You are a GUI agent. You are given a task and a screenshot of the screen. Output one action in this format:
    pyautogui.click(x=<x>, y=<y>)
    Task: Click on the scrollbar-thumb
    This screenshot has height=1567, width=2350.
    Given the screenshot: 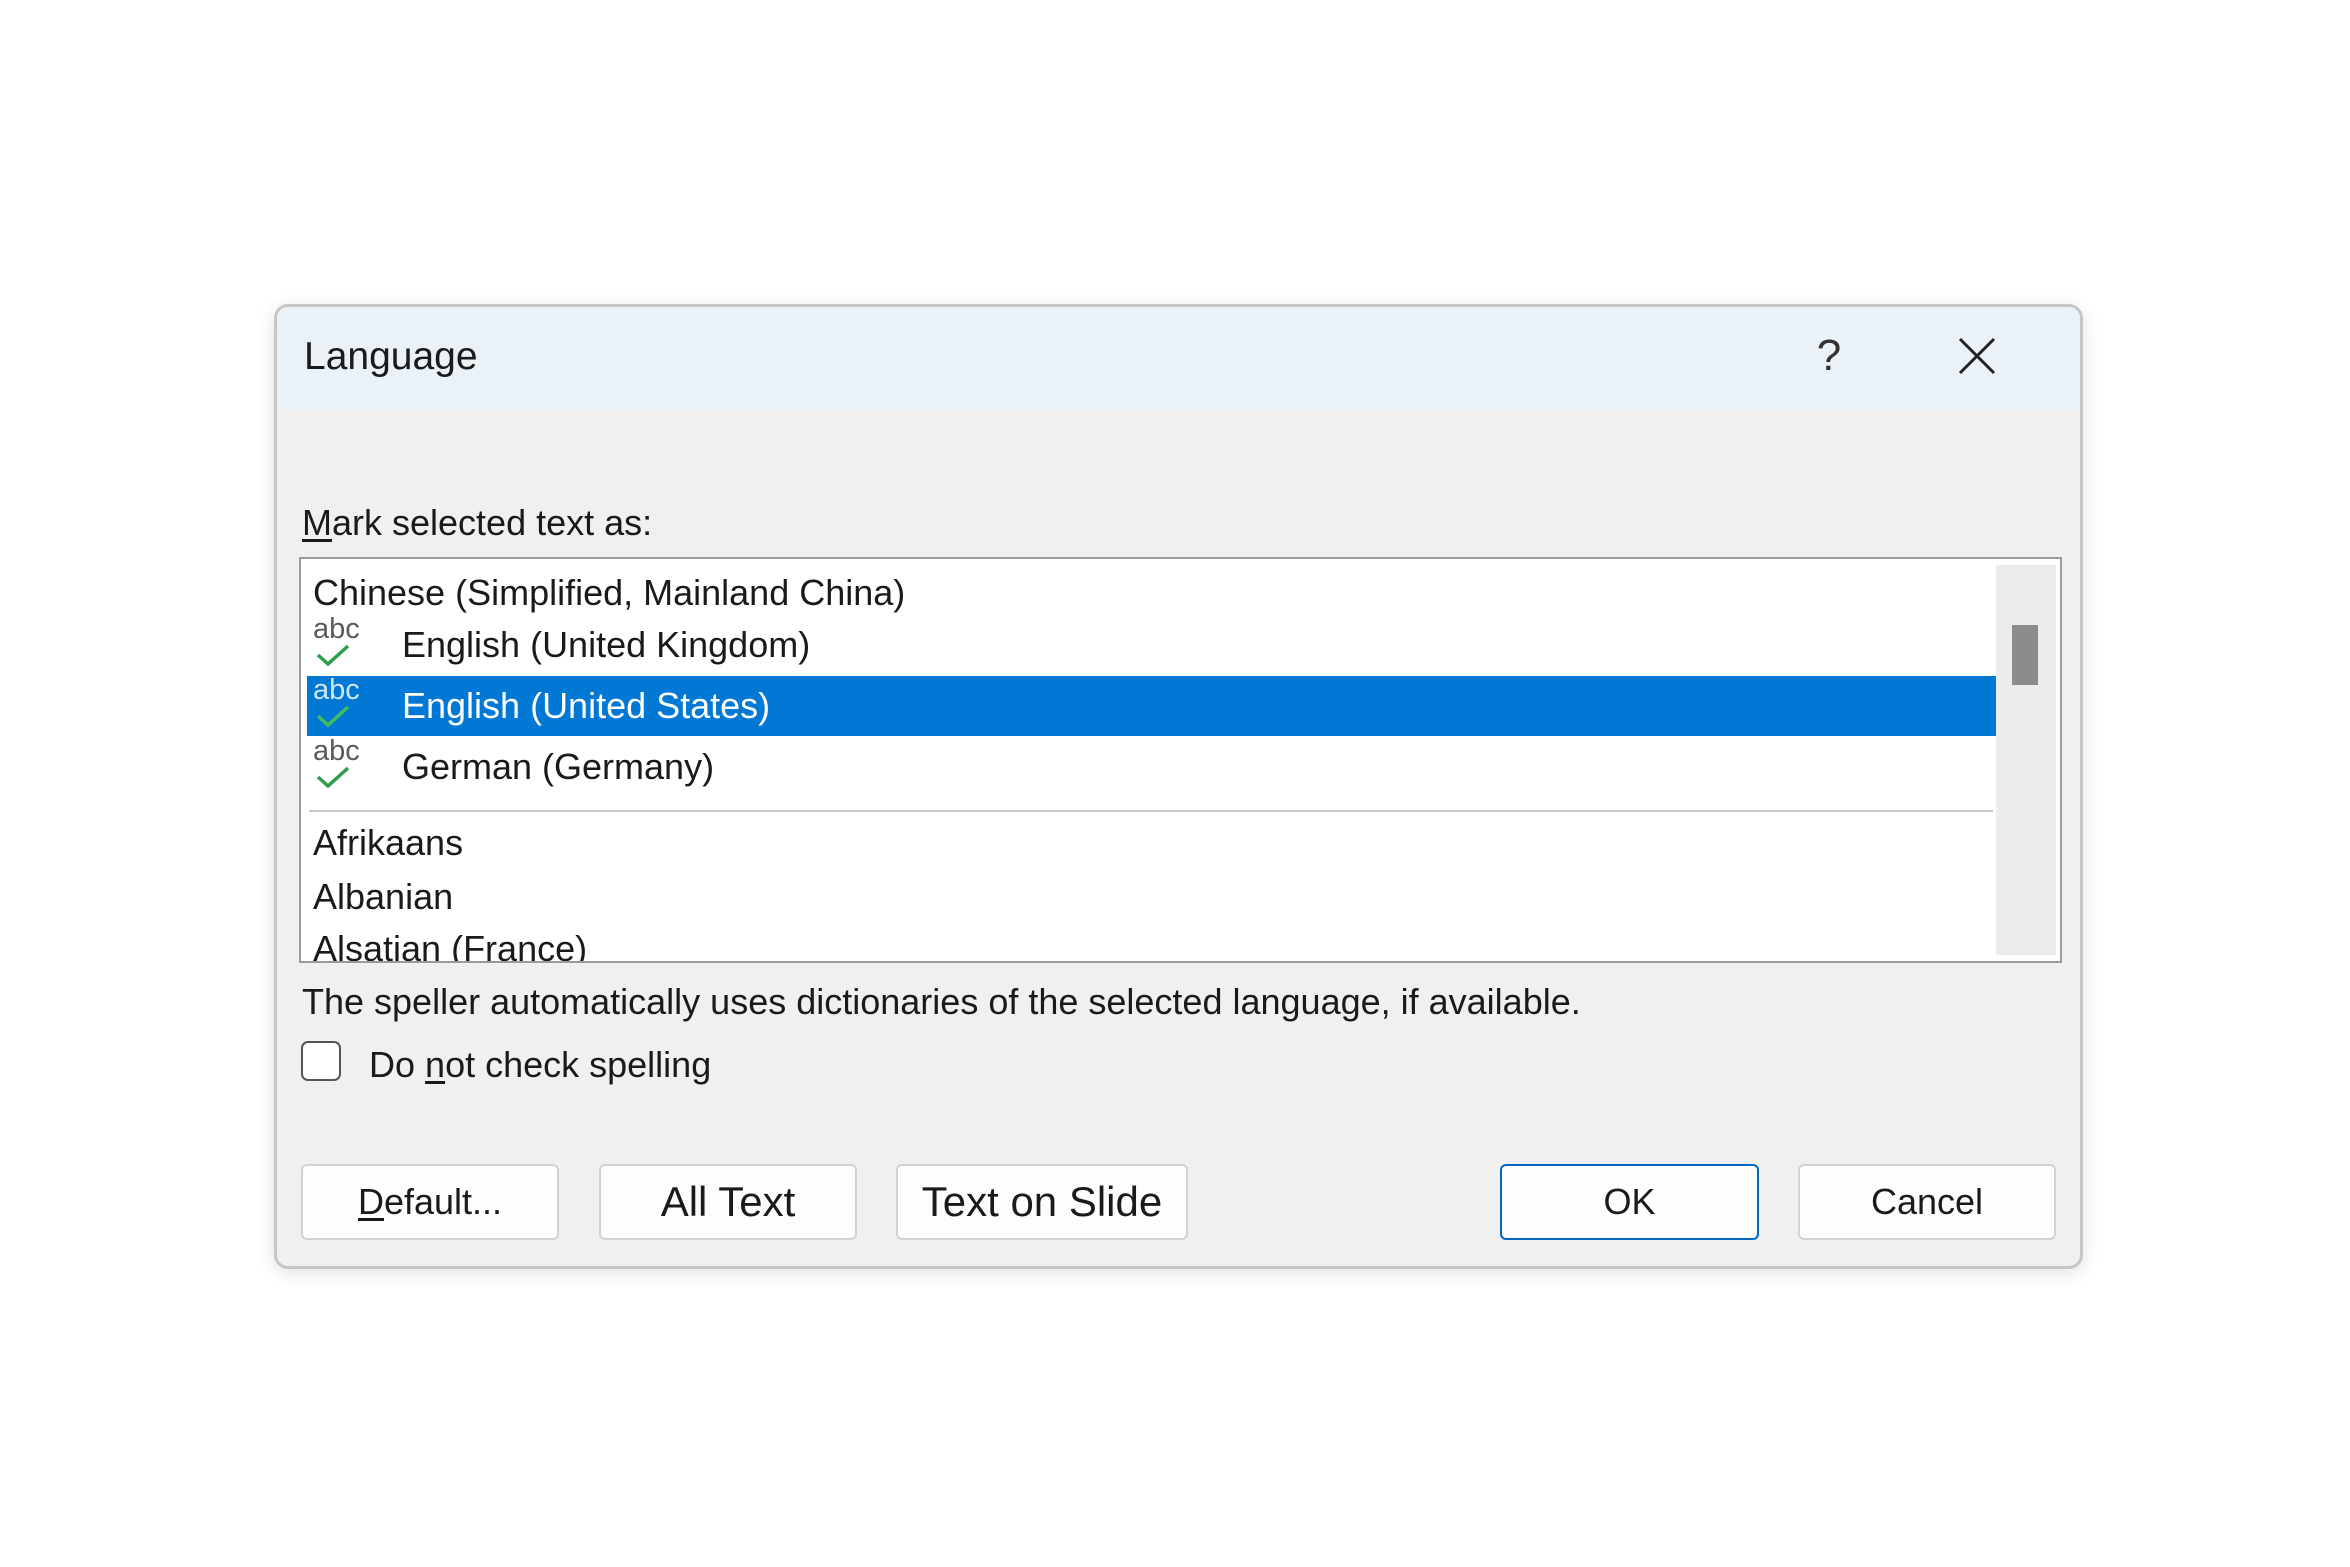 What is the action you would take?
    pyautogui.click(x=2025, y=655)
    